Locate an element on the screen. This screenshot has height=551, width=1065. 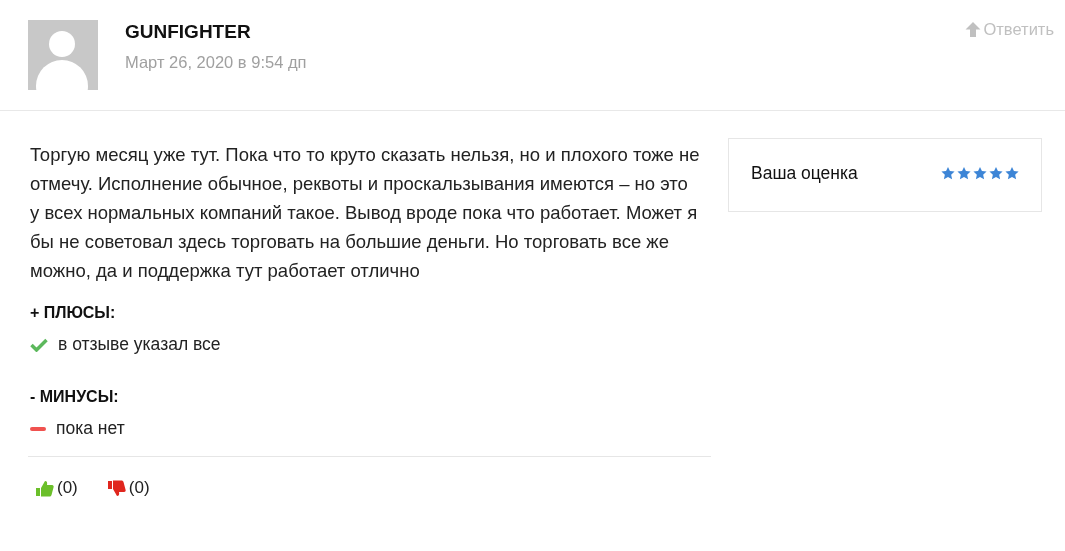
comment-date: Март 26, 2020 в 9:54 дп is located at coordinates (216, 62).